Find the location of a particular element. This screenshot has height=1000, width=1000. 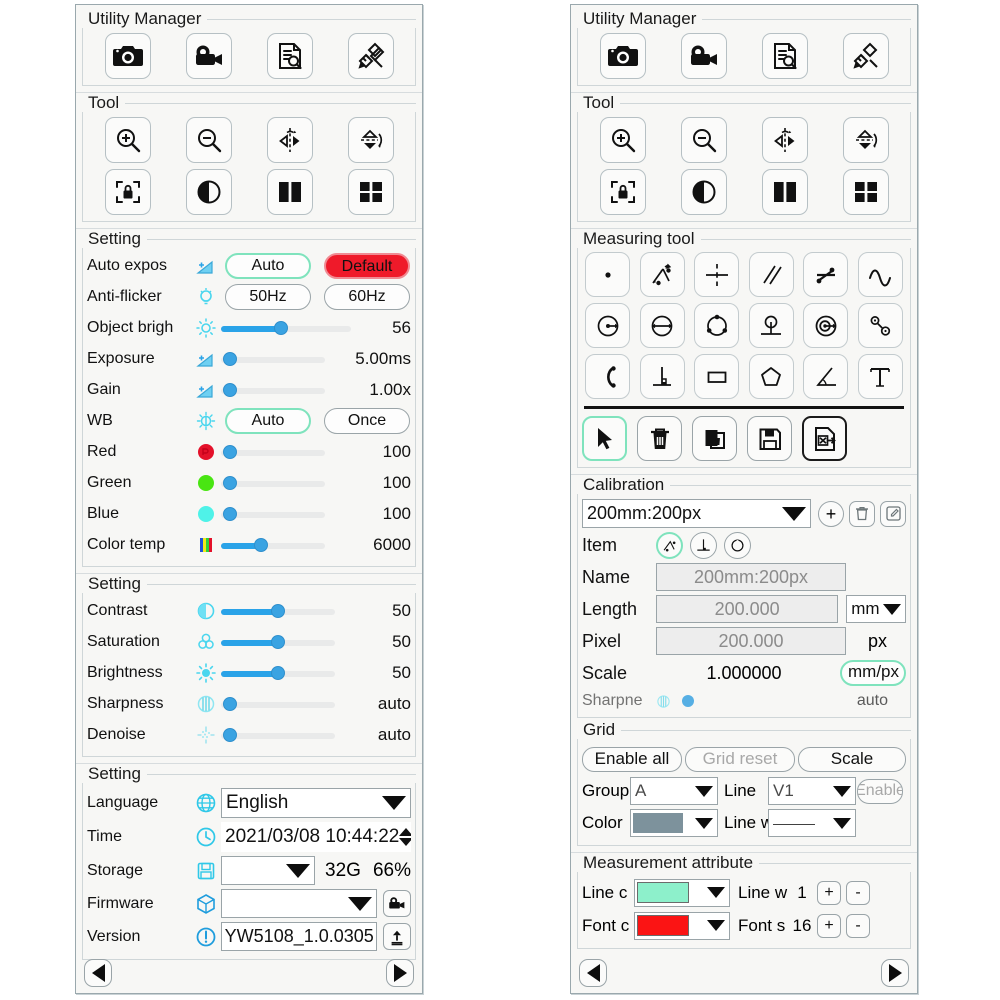

calibration-delete-button is located at coordinates (862, 513).